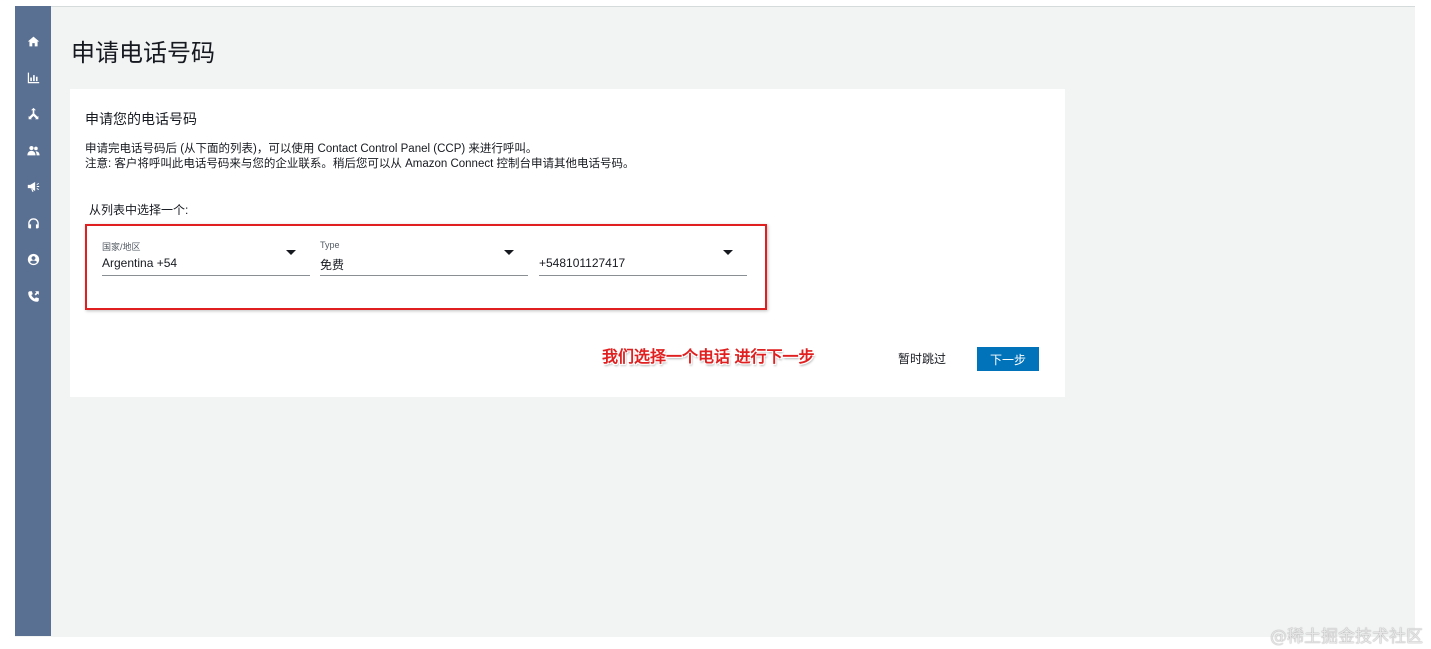  I want to click on card-title: 申请您的电话号码, so click(141, 119).